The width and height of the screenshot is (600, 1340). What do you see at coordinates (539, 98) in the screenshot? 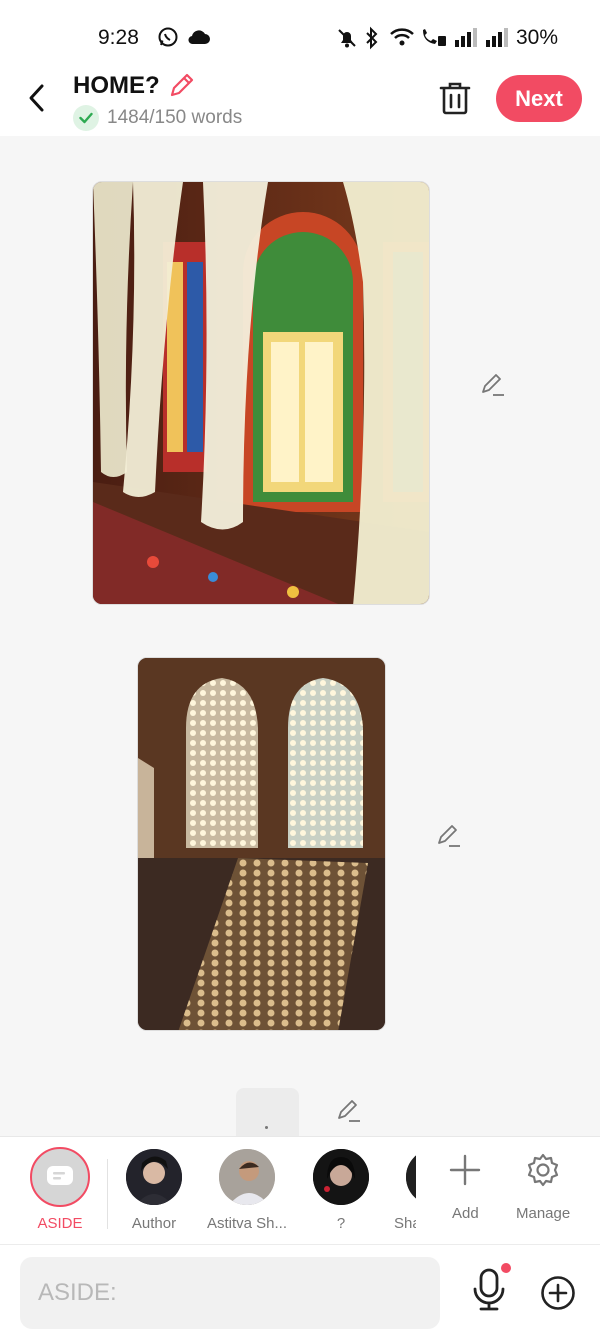
I see `next-button: Next` at bounding box center [539, 98].